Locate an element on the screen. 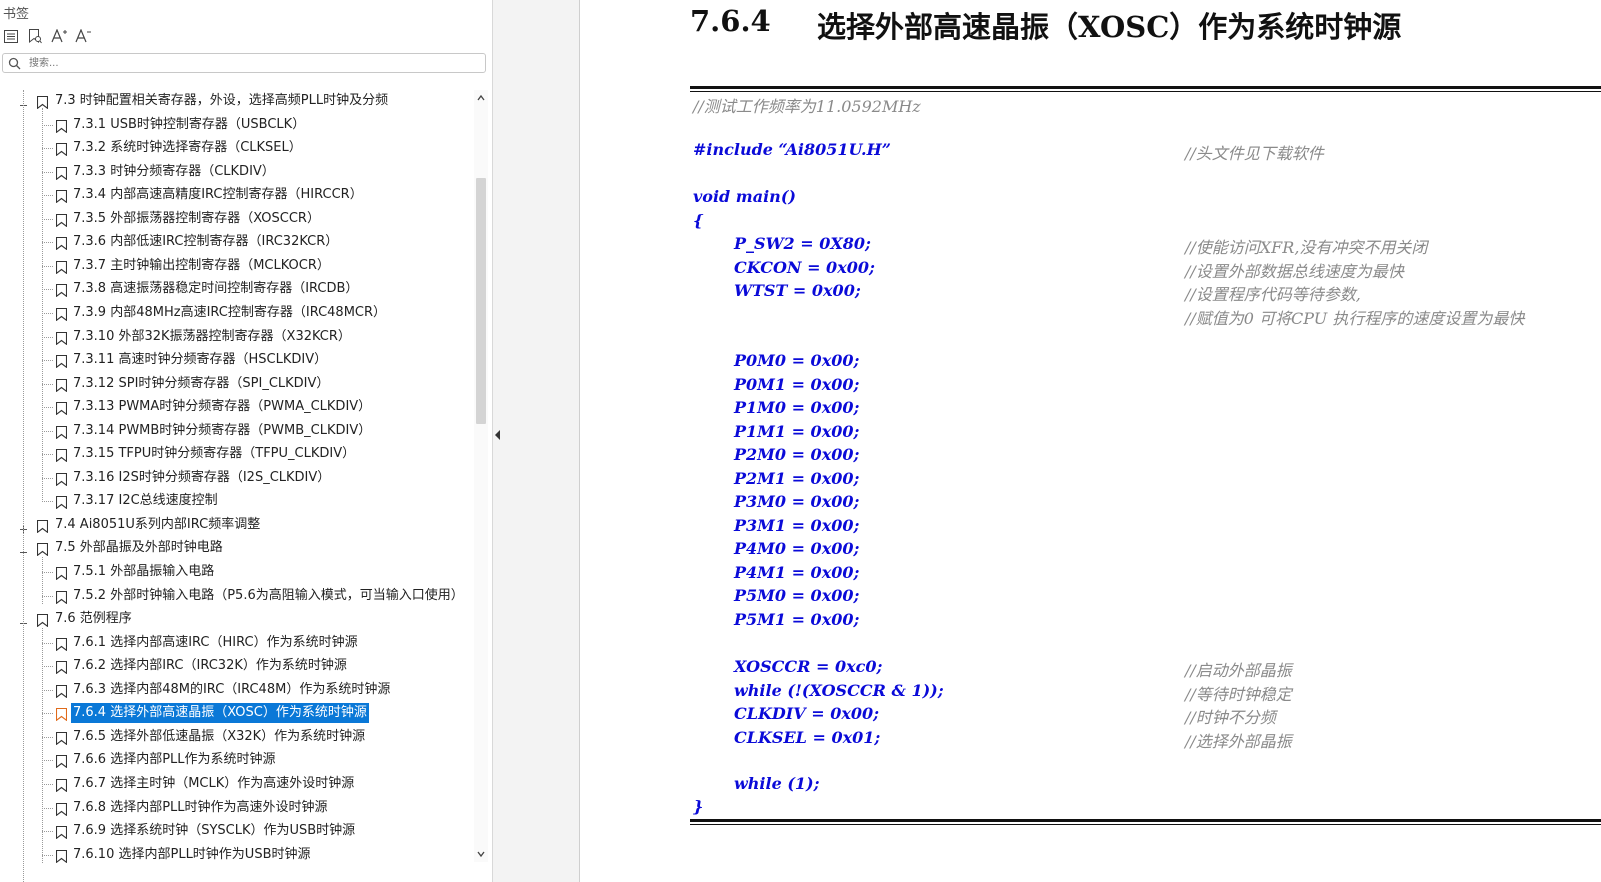 The image size is (1601, 882). bookmark-toolbar is located at coordinates (47, 37).